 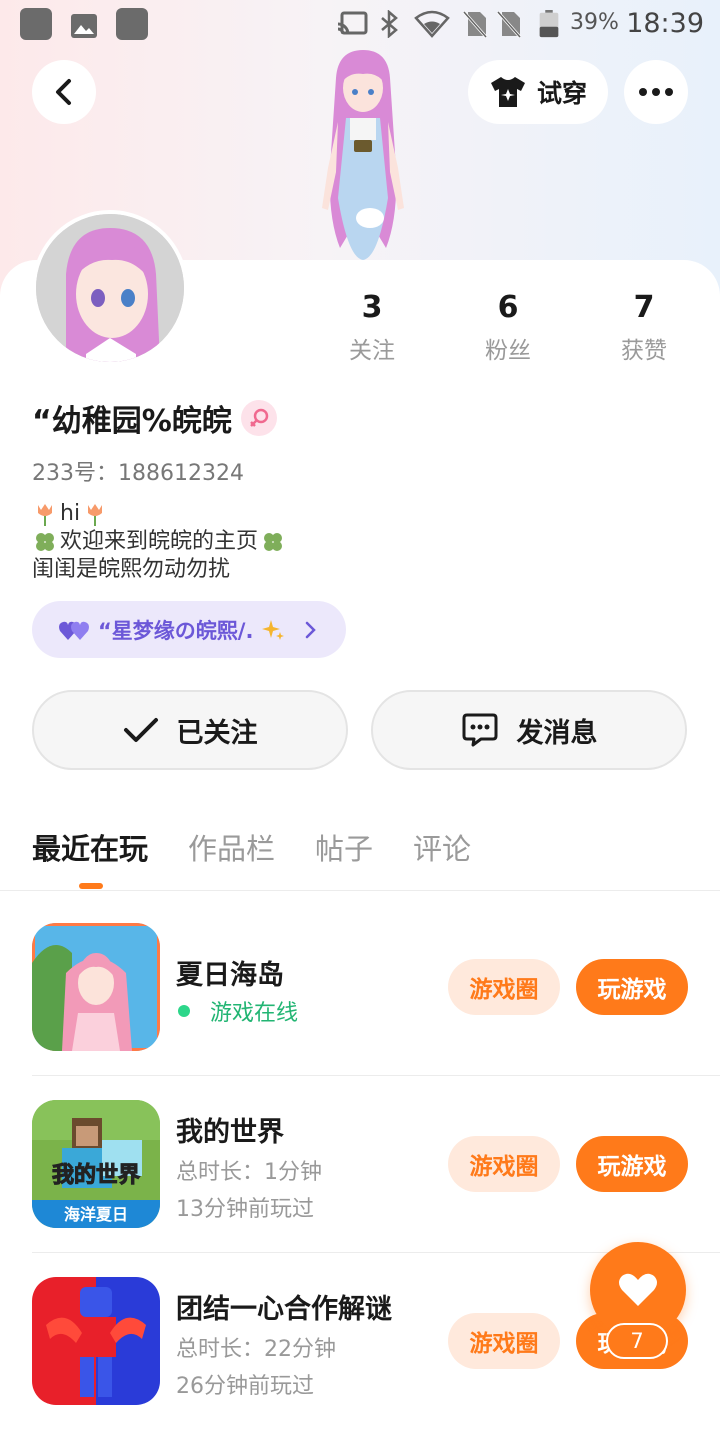 I want to click on heart-icon, so click(x=638, y=1289).